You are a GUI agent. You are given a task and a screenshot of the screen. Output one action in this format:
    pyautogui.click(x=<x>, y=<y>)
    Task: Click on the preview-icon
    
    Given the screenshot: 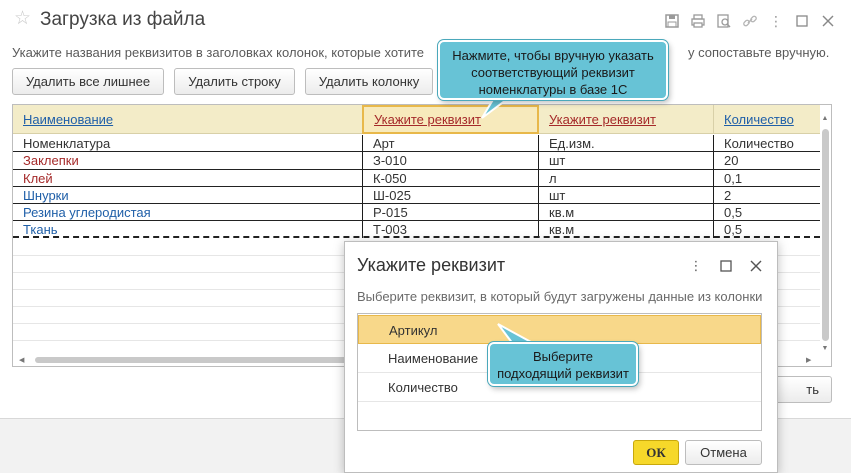 What is the action you would take?
    pyautogui.click(x=724, y=21)
    